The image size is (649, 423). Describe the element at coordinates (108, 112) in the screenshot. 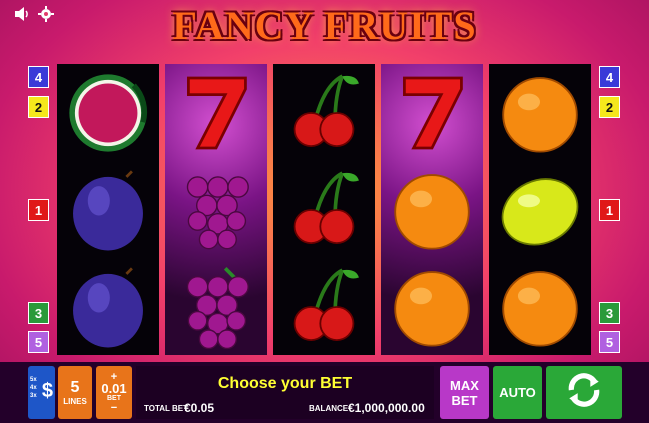

I see `watermelon-symbol` at that location.